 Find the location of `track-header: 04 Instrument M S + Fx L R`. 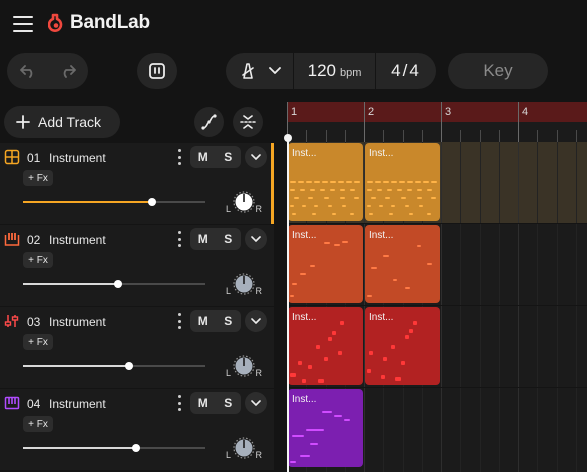

track-header: 04 Instrument M S + Fx L R is located at coordinates (137, 429).